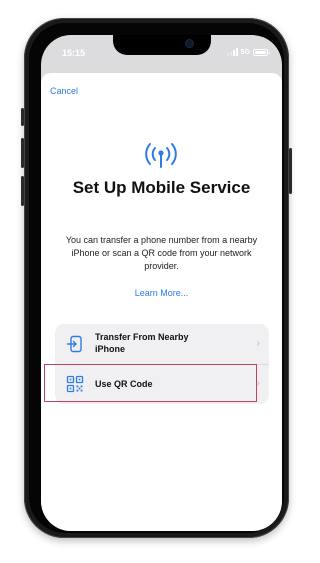 The height and width of the screenshot is (563, 320). What do you see at coordinates (22, 191) in the screenshot?
I see `volume-down-button` at bounding box center [22, 191].